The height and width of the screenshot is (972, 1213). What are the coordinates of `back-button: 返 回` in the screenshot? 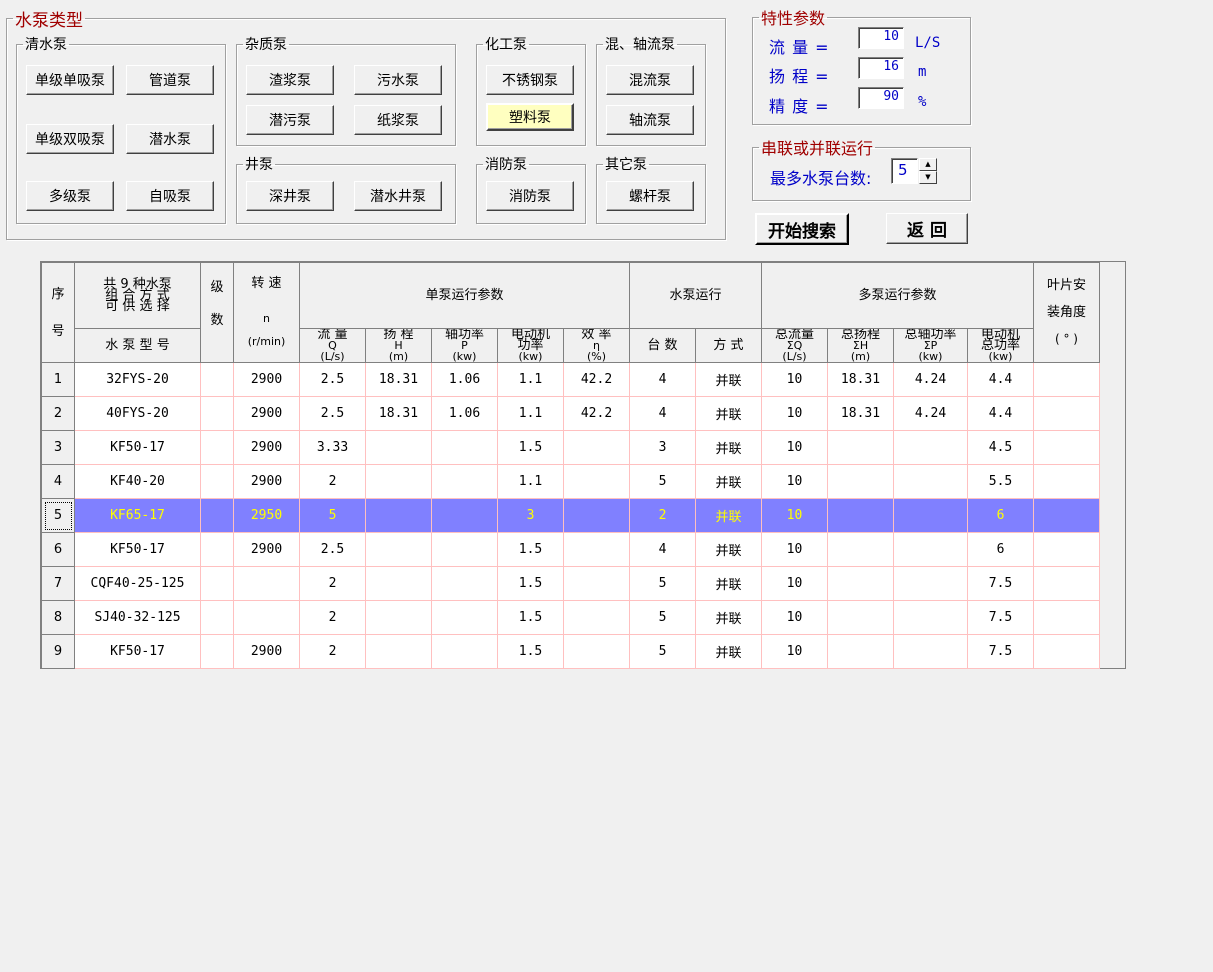 It's located at (927, 228).